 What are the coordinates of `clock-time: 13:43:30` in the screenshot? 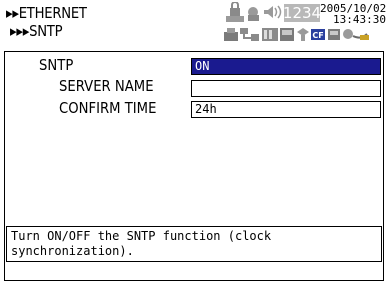 It's located at (359, 19).